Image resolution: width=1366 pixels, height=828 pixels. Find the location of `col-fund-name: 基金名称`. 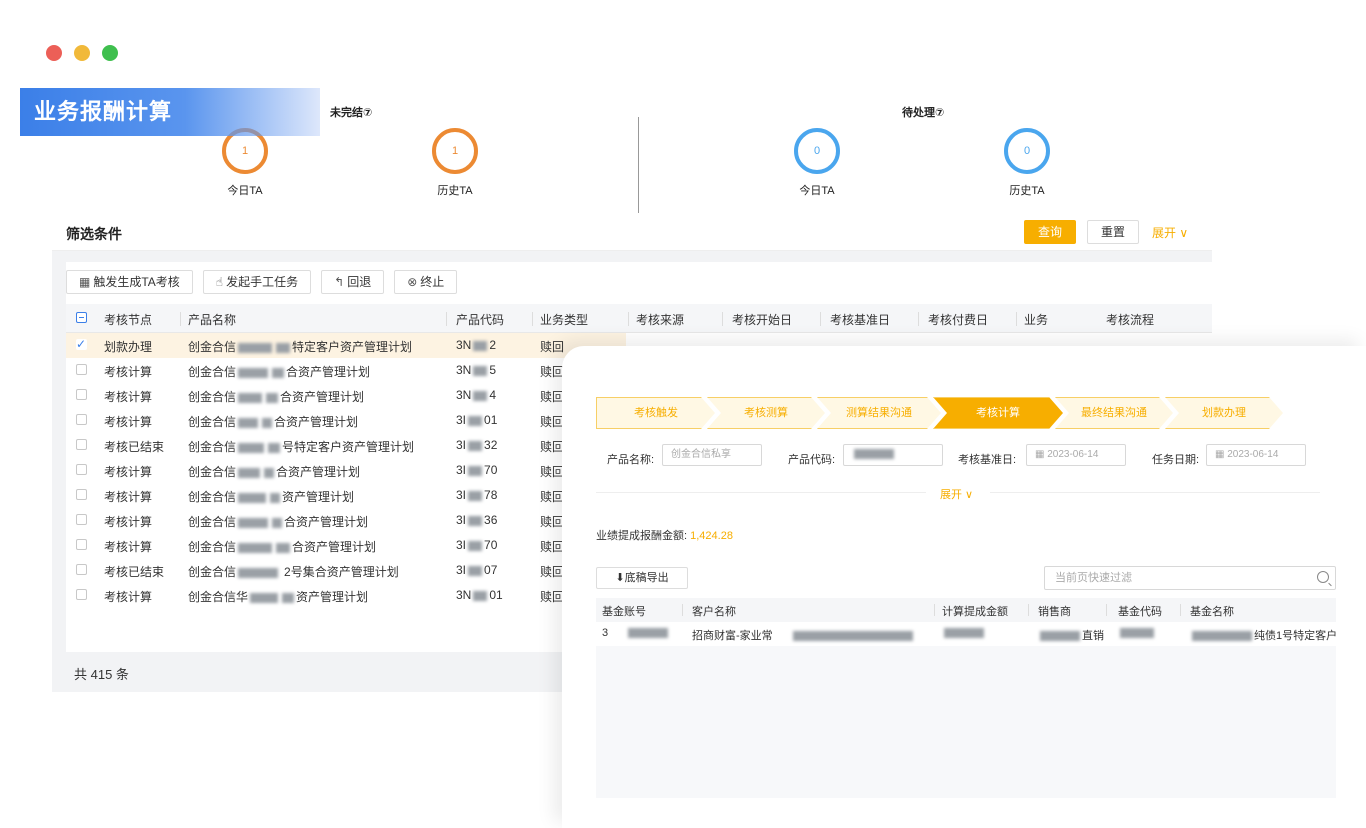

col-fund-name: 基金名称 is located at coordinates (1212, 611).